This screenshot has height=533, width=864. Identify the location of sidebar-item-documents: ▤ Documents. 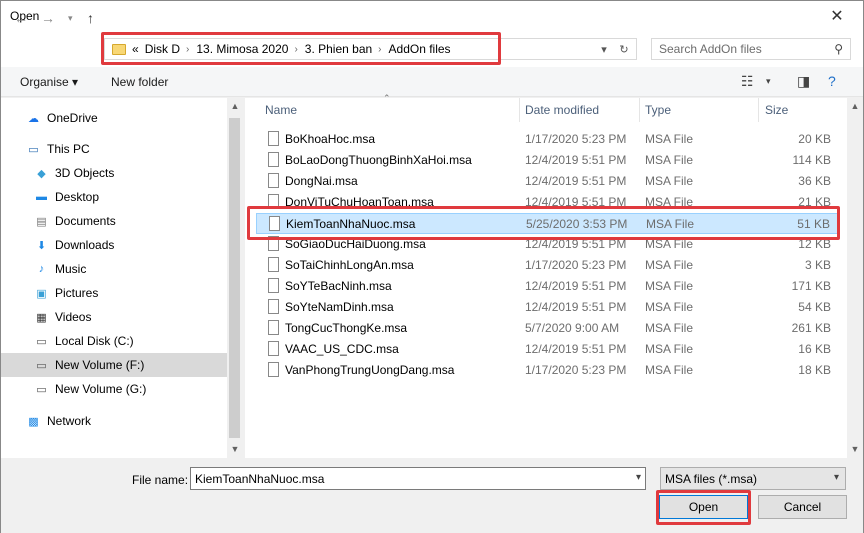
(114, 221).